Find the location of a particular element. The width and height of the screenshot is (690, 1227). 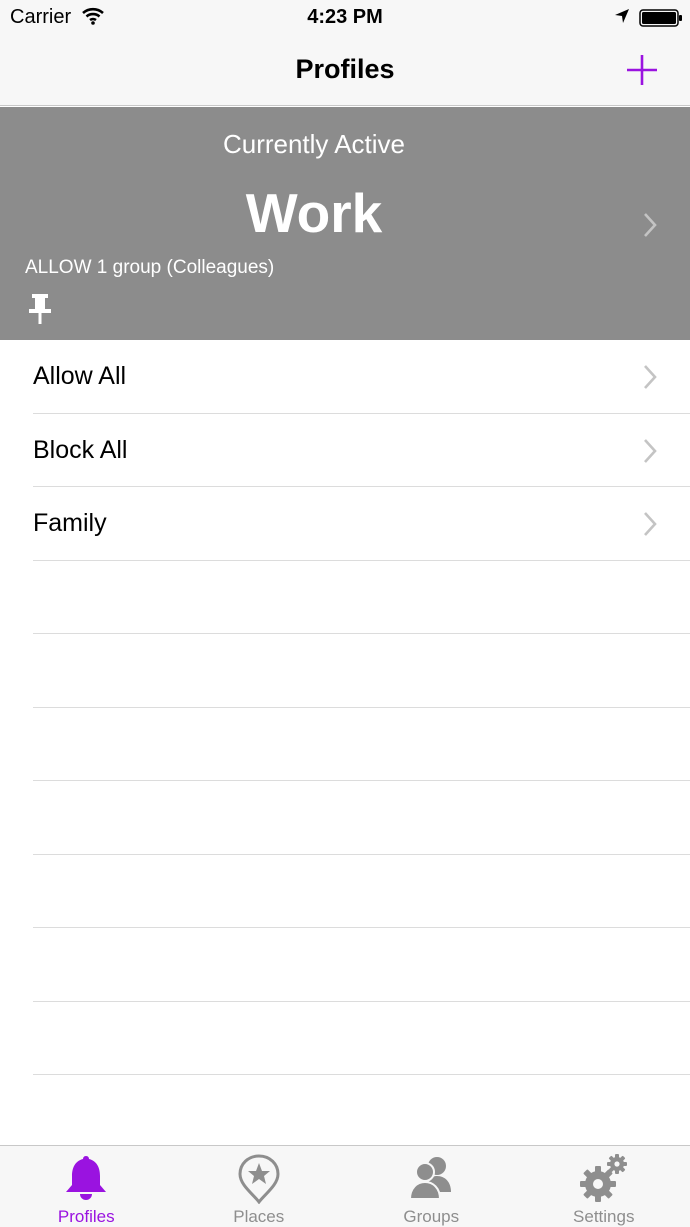

status-bar: Carrier 4:23 PM is located at coordinates (345, 18).